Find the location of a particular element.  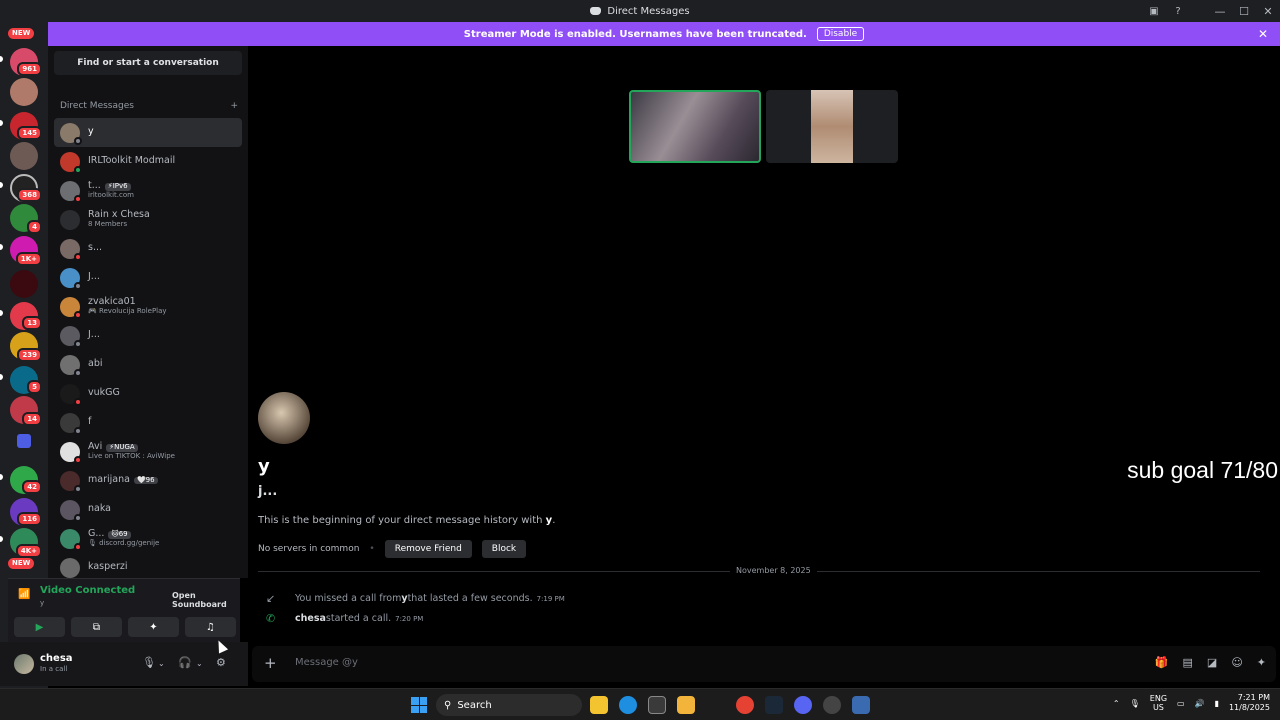

title-bar-controls: ▣ ? — ☐ ✕ is located at coordinates (1211, 11).